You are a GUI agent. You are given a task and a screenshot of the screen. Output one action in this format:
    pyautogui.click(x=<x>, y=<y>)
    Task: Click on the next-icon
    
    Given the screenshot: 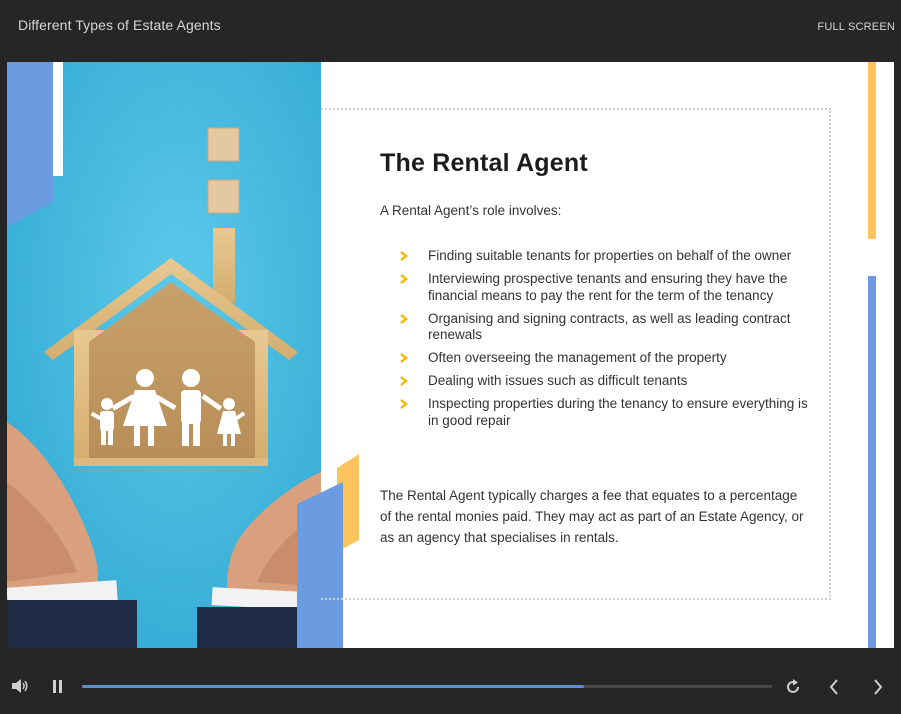 What is the action you would take?
    pyautogui.click(x=878, y=687)
    